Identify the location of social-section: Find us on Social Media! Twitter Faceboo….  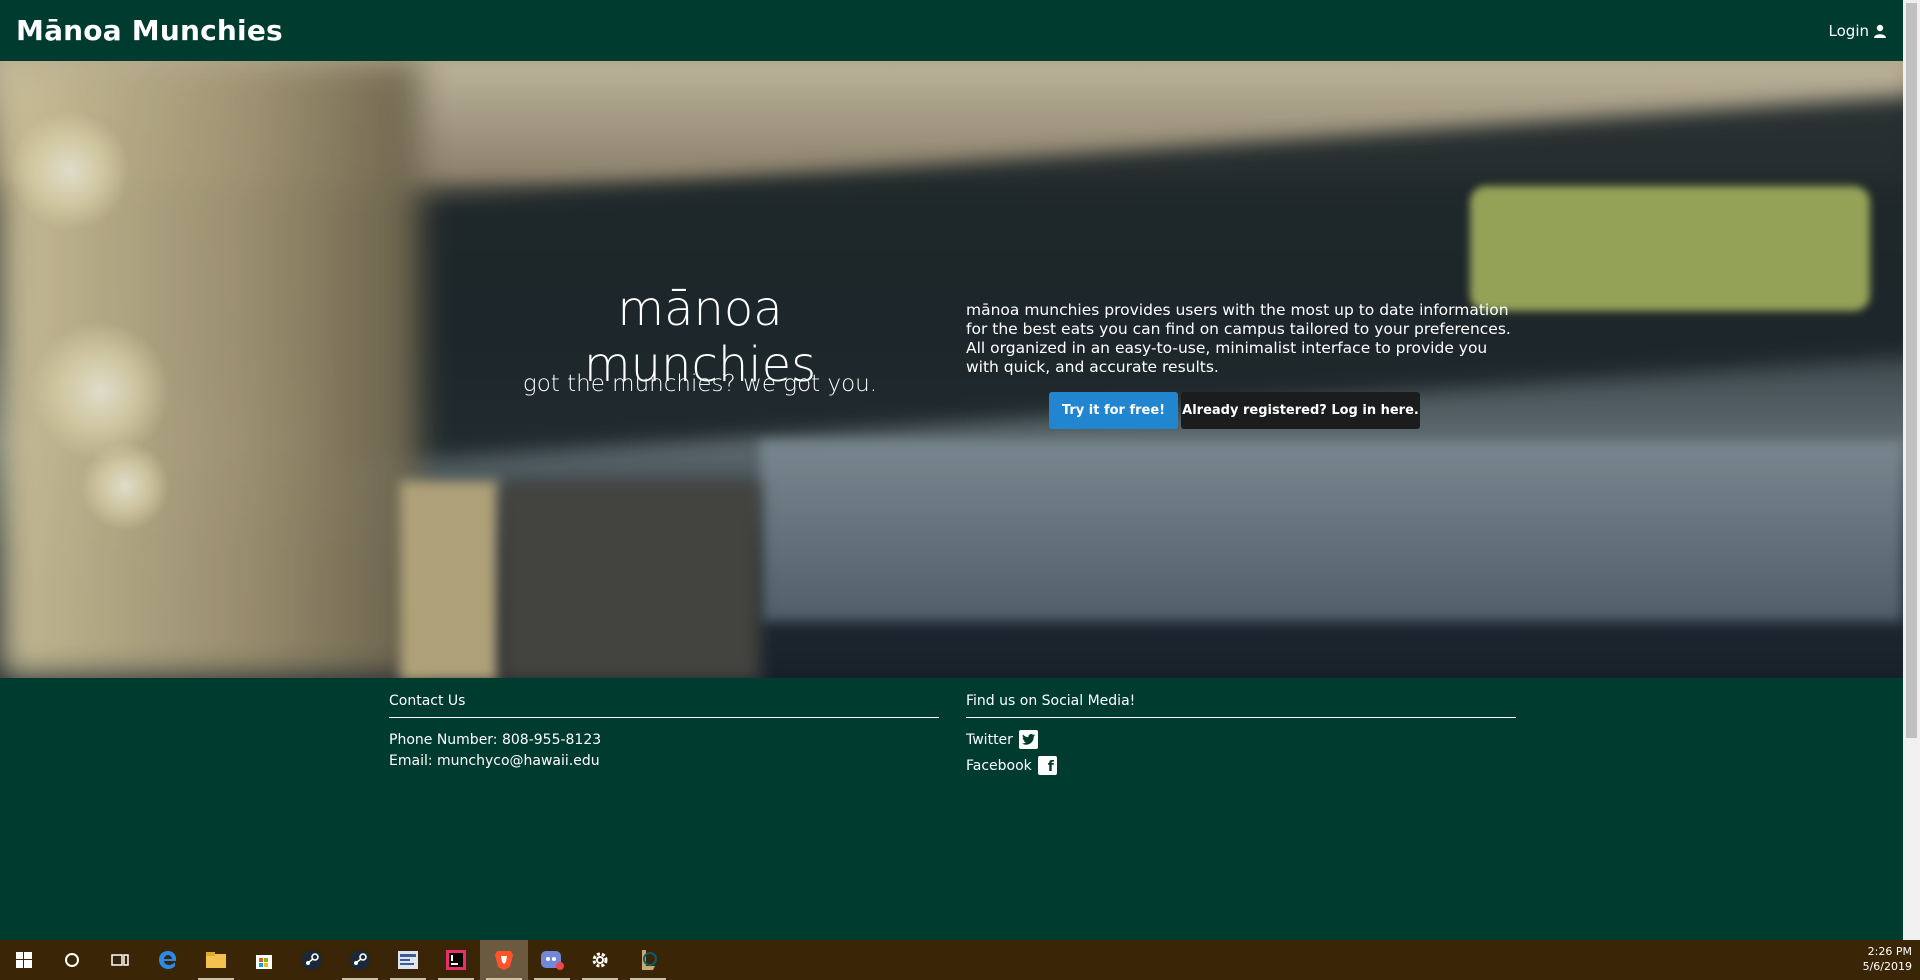
(1241, 737).